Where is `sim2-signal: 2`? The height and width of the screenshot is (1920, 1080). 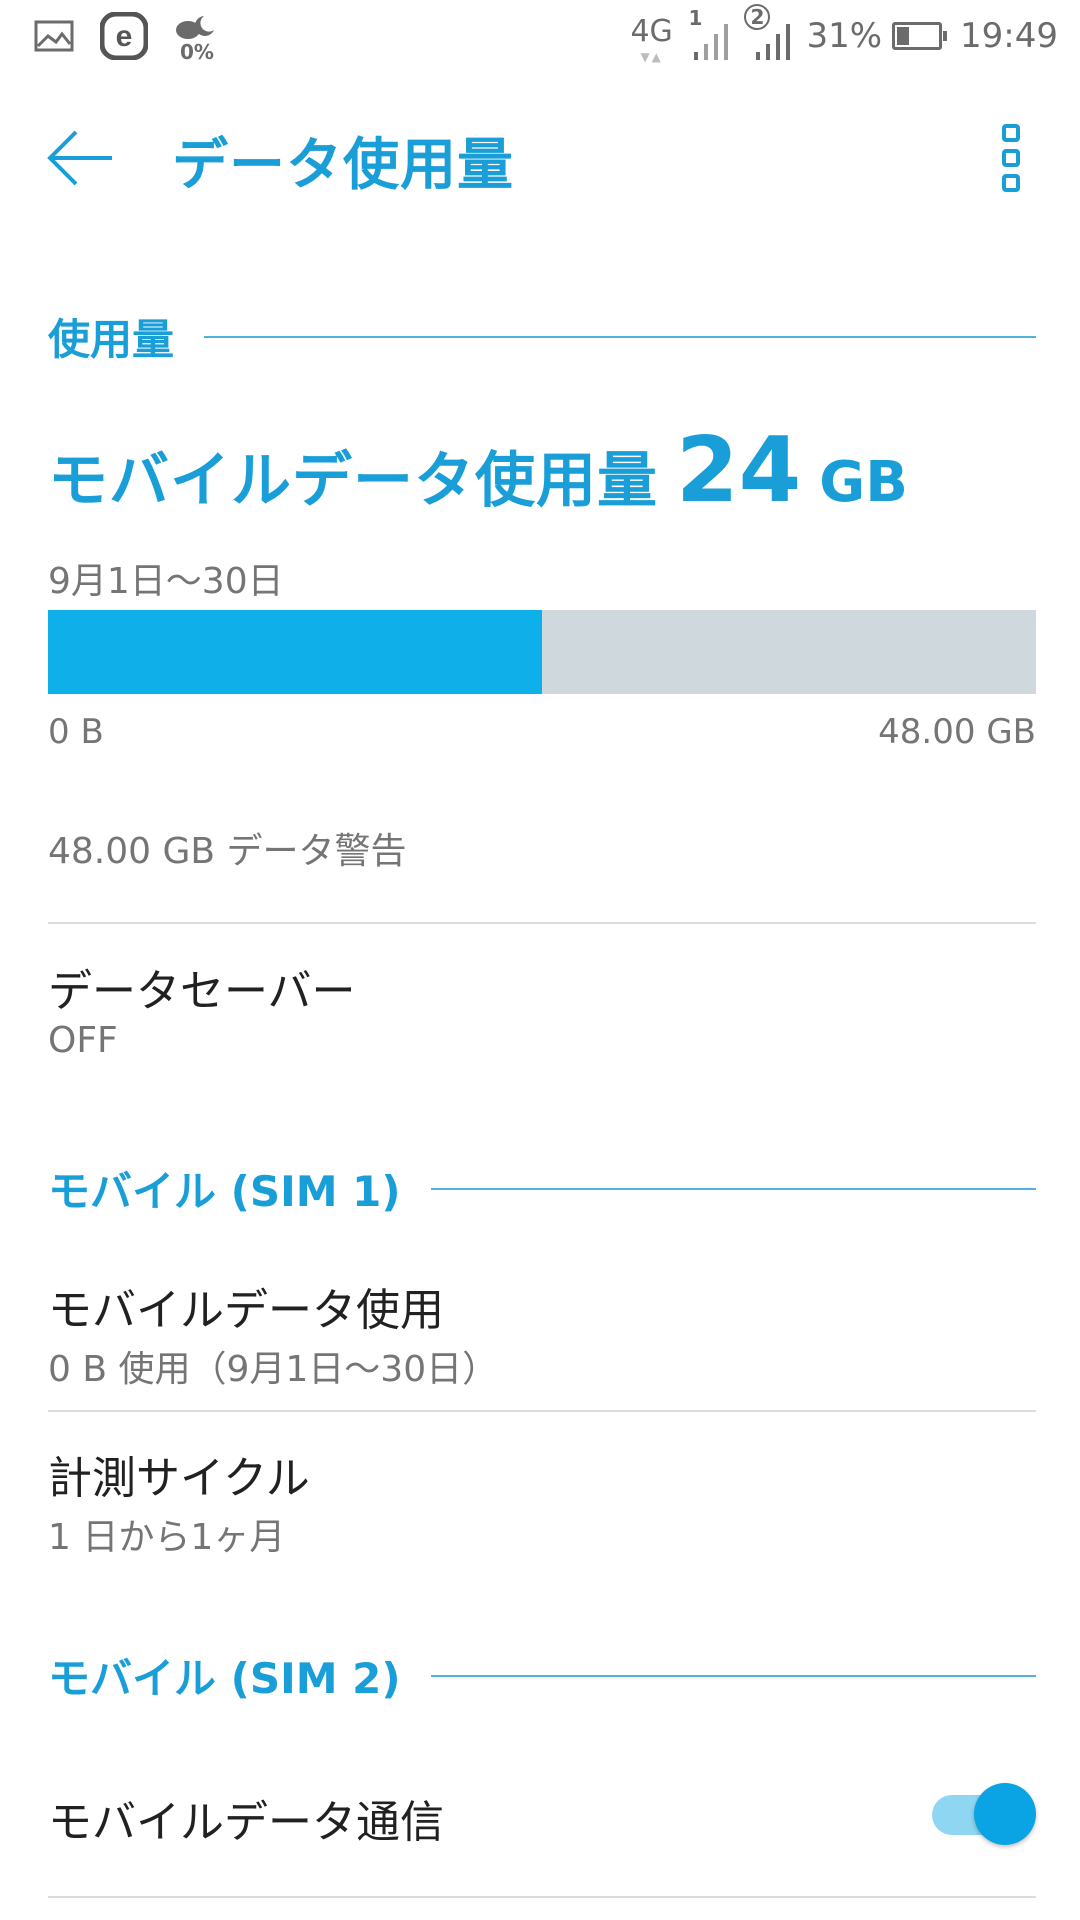 sim2-signal: 2 is located at coordinates (770, 33).